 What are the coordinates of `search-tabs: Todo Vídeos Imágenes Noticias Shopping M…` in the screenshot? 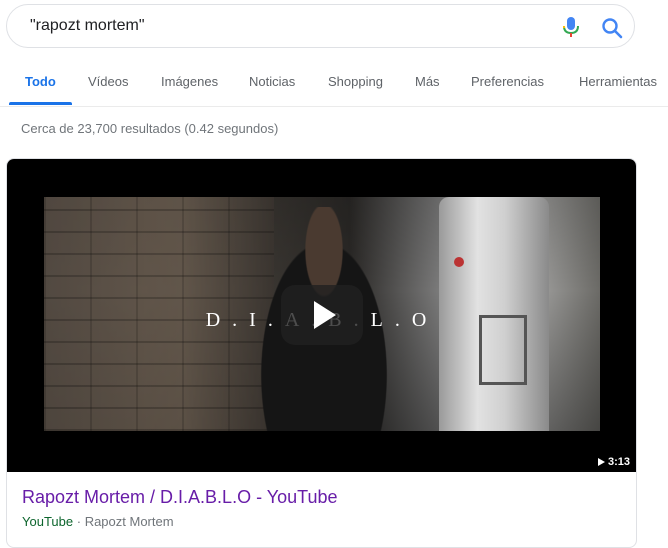 It's located at (334, 83).